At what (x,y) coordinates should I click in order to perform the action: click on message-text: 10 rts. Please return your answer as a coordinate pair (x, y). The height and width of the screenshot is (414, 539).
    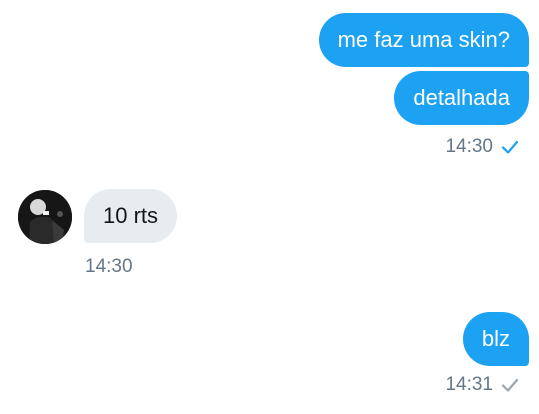
    Looking at the image, I should click on (131, 215).